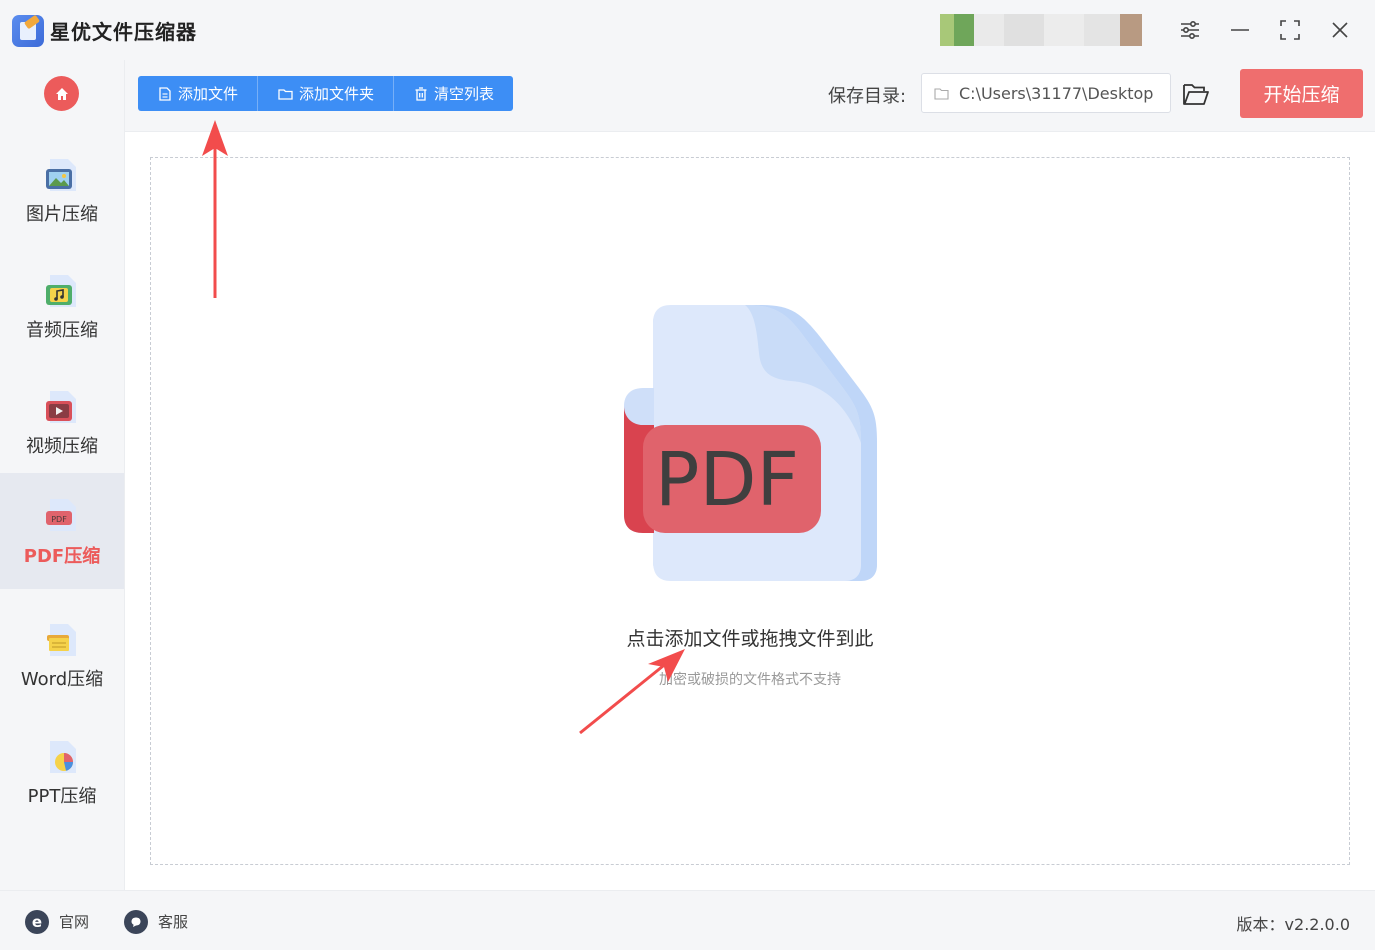 The image size is (1375, 950). I want to click on save-dir-label: 保存目录:, so click(867, 96).